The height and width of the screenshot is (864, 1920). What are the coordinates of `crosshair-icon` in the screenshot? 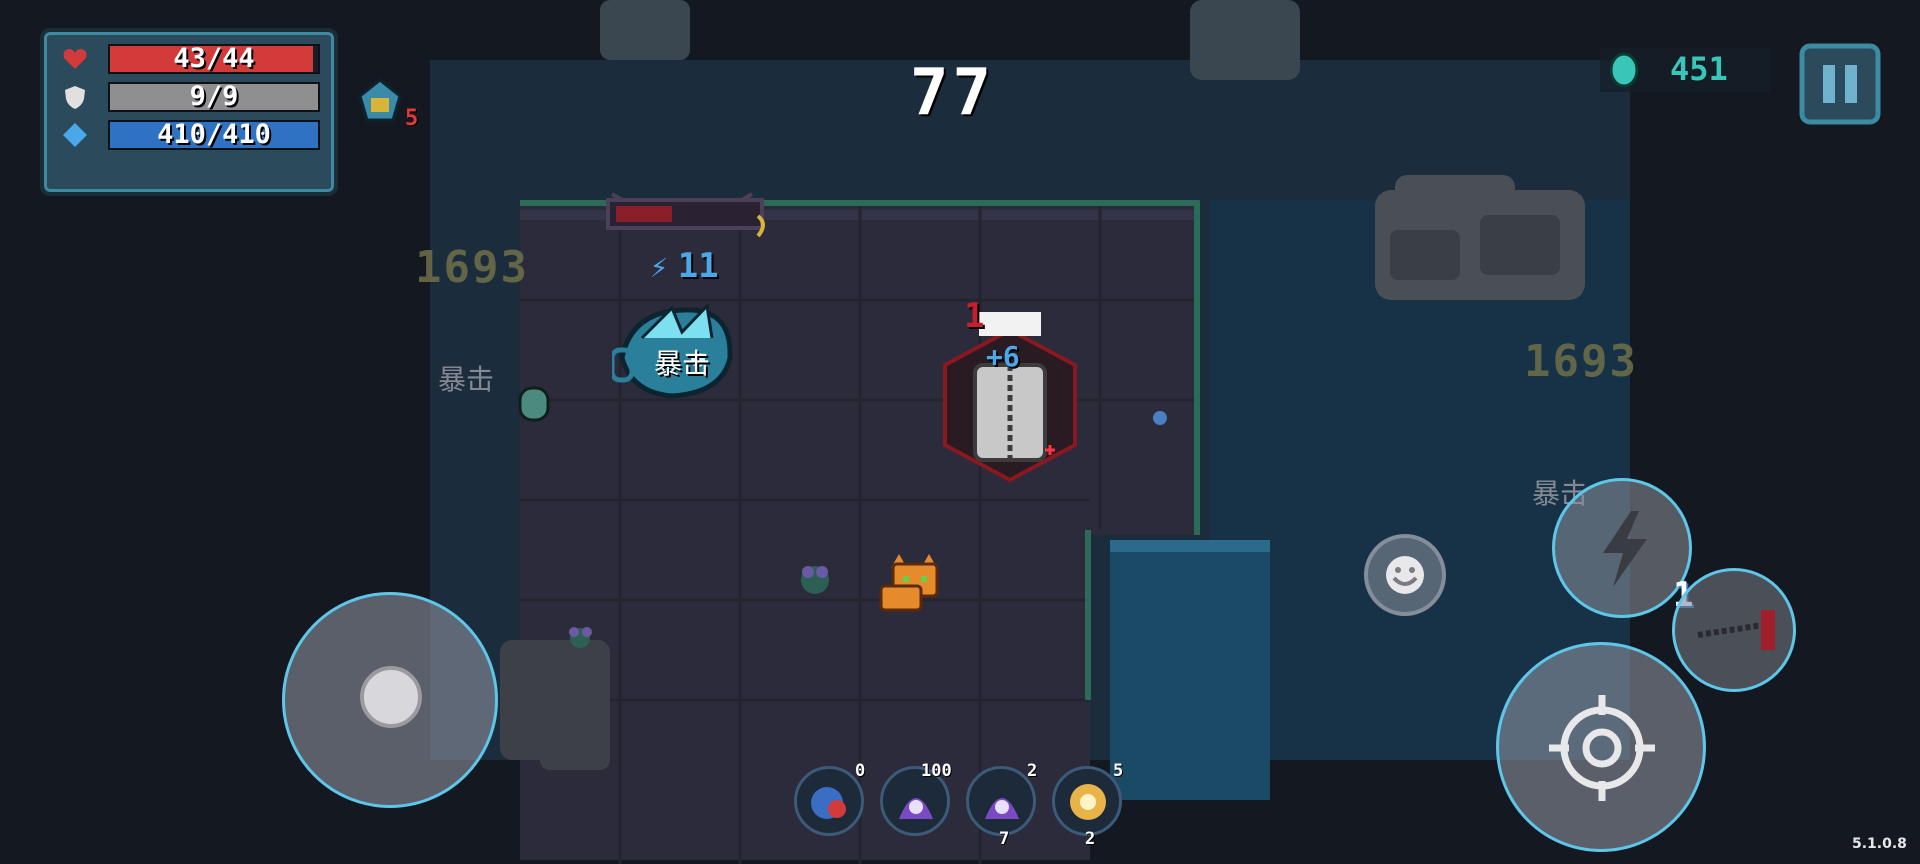 It's located at (1602, 748).